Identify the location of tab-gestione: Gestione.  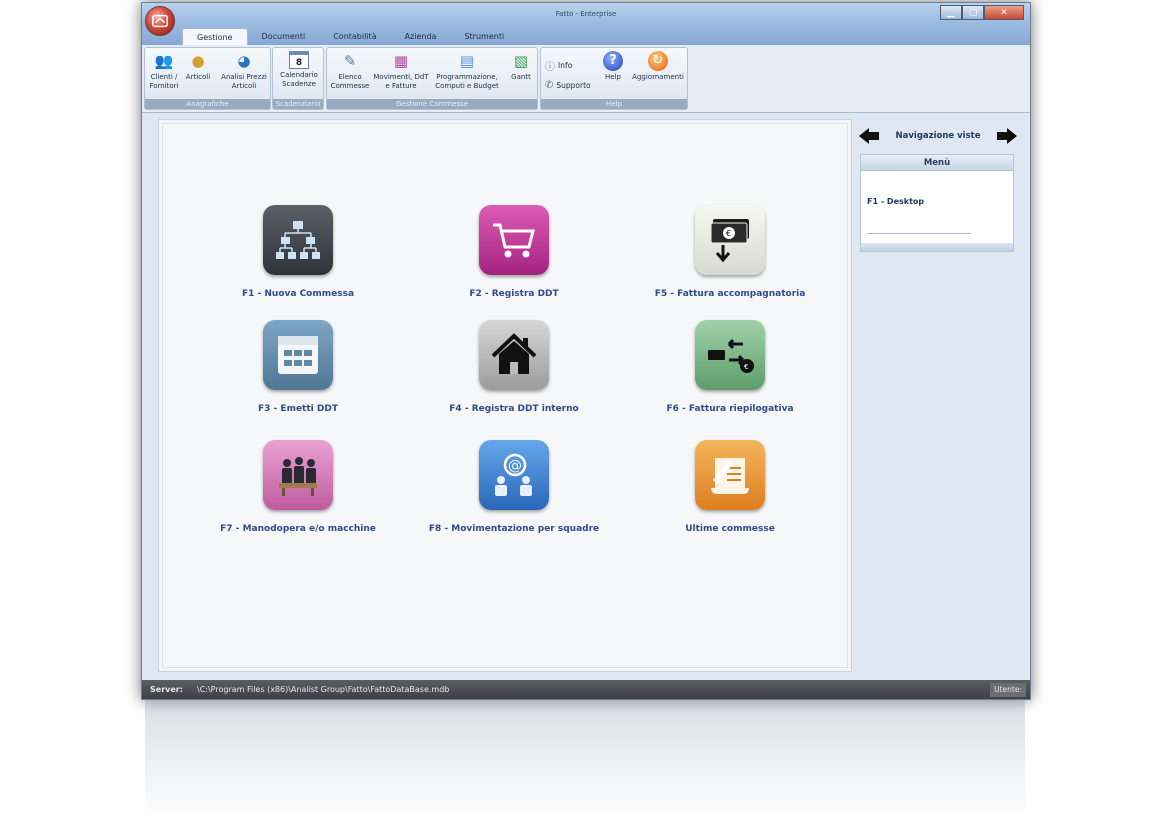
(215, 36).